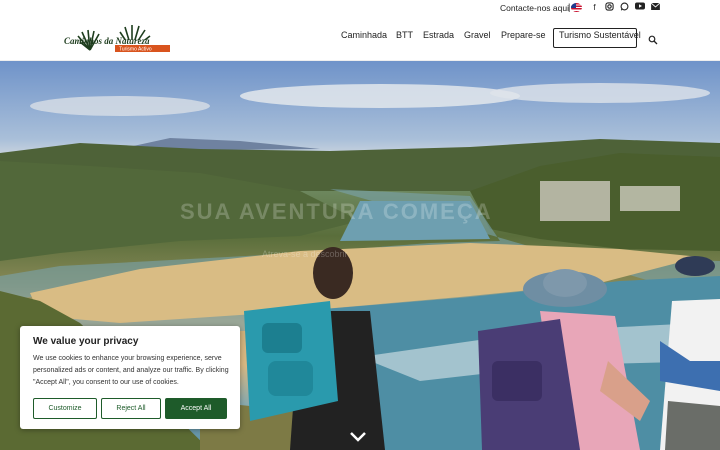  What do you see at coordinates (655, 7) in the screenshot?
I see `mail-icon` at bounding box center [655, 7].